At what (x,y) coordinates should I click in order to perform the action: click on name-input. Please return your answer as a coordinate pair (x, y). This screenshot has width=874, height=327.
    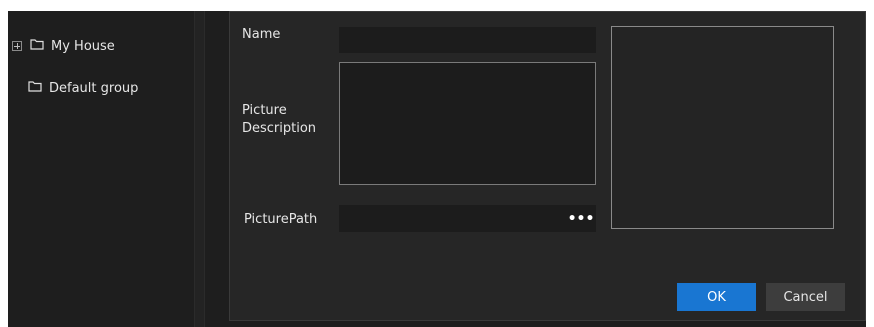
    Looking at the image, I should click on (467, 40).